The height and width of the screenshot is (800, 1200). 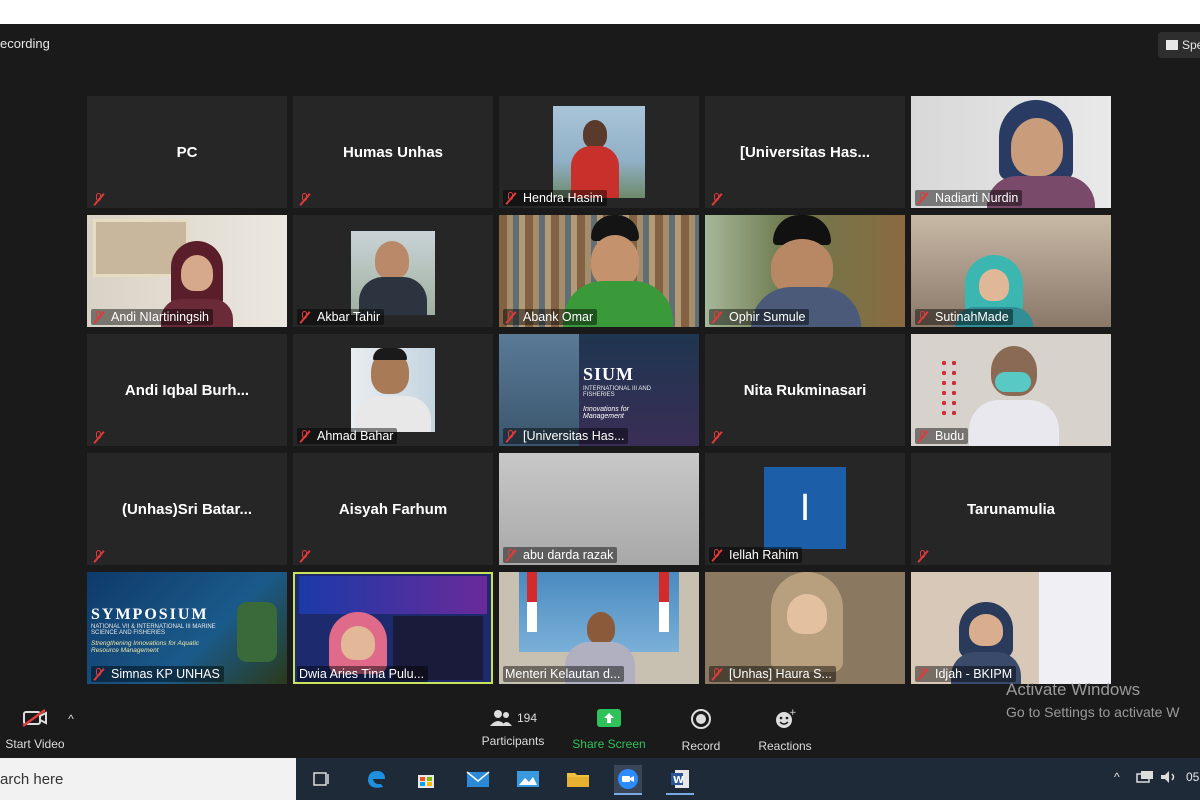 I want to click on poster-tagline: Innovations for Management, so click(x=606, y=413).